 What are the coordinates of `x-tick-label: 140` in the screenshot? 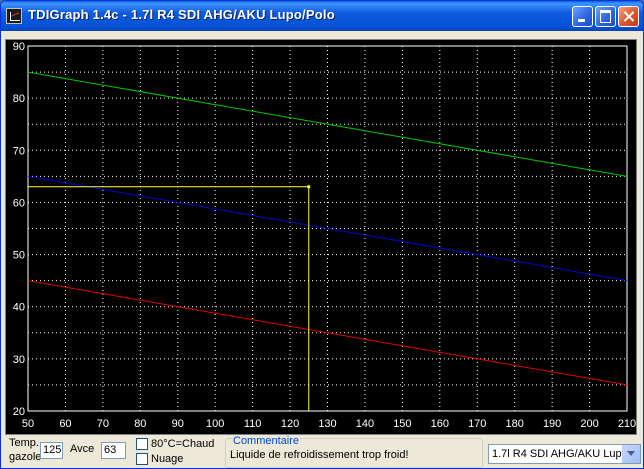 It's located at (365, 424).